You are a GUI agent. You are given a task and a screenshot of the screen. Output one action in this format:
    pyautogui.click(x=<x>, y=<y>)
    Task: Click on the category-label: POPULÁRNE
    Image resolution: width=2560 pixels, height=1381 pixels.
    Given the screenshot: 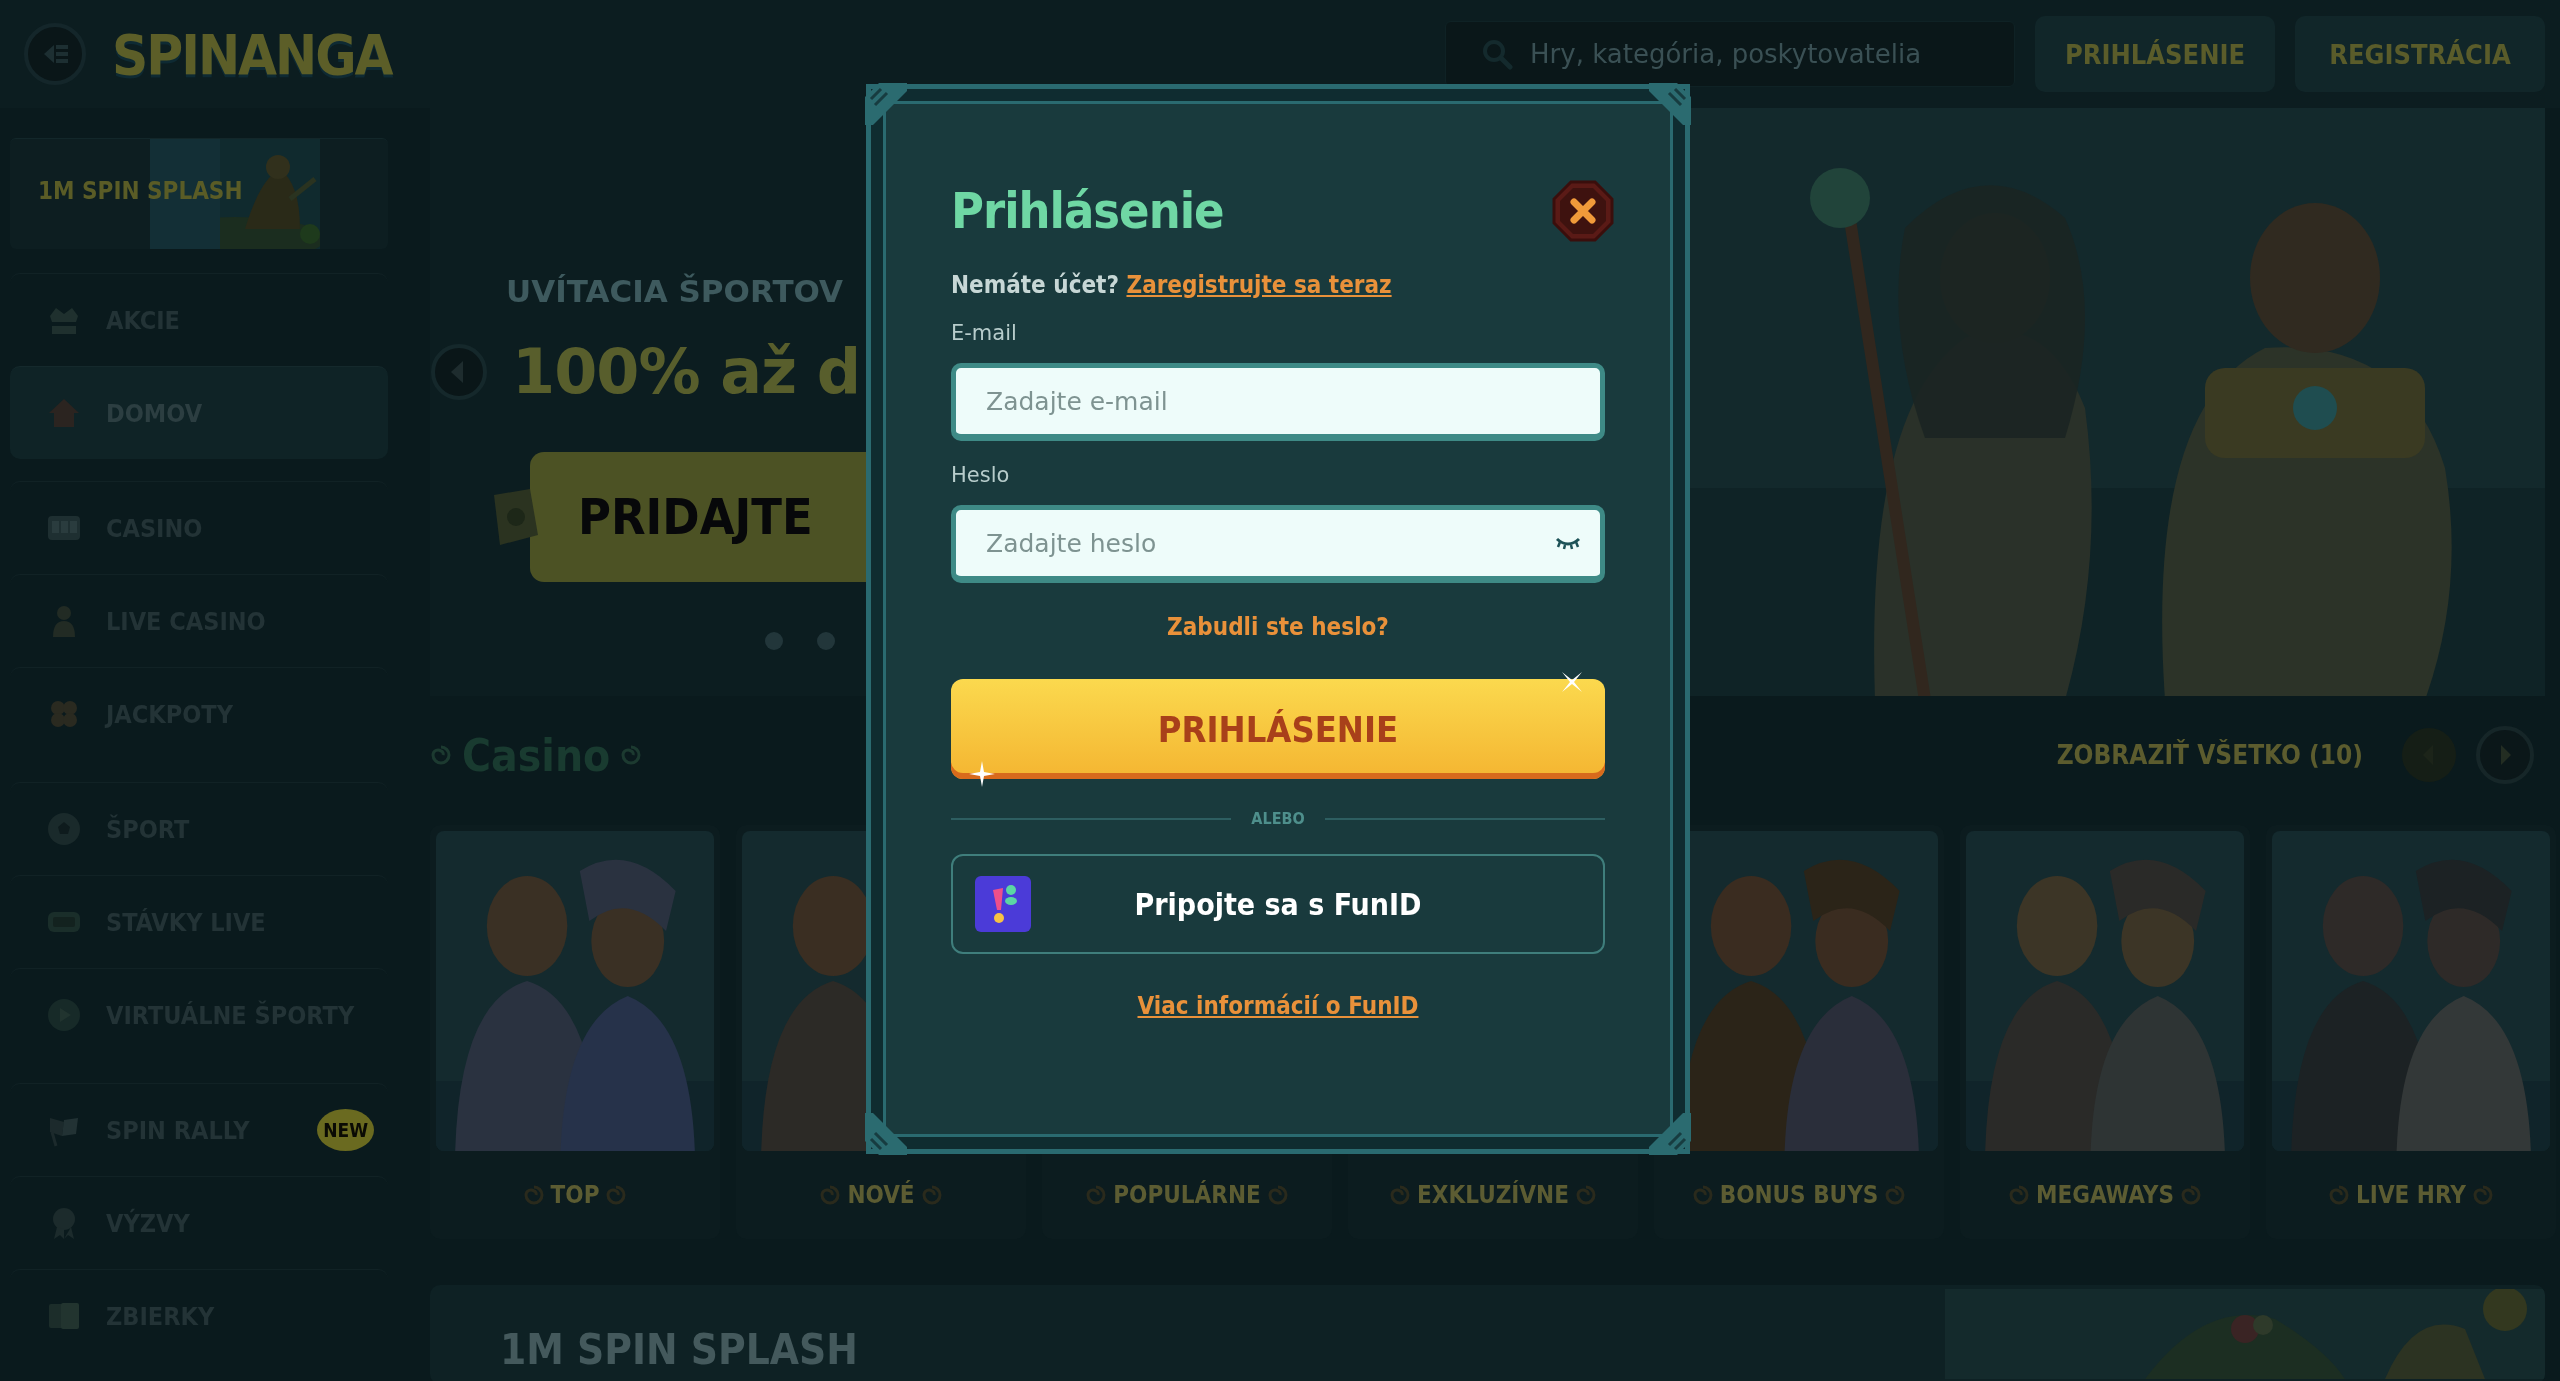 What is the action you would take?
    pyautogui.click(x=1187, y=1194)
    